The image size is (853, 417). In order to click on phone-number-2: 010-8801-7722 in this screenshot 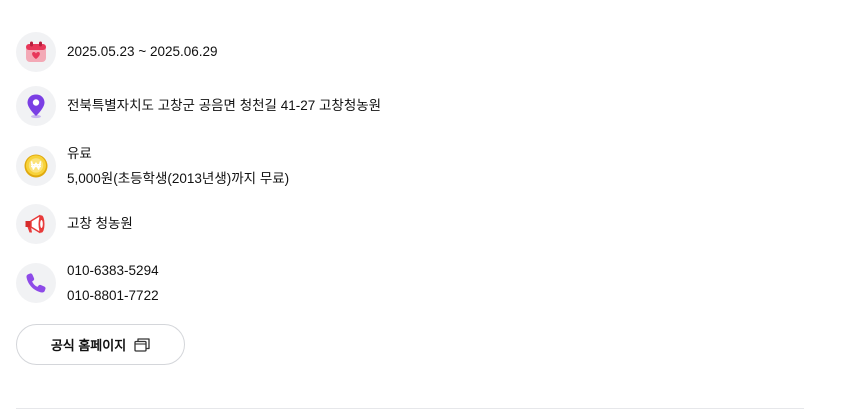, I will do `click(113, 295)`.